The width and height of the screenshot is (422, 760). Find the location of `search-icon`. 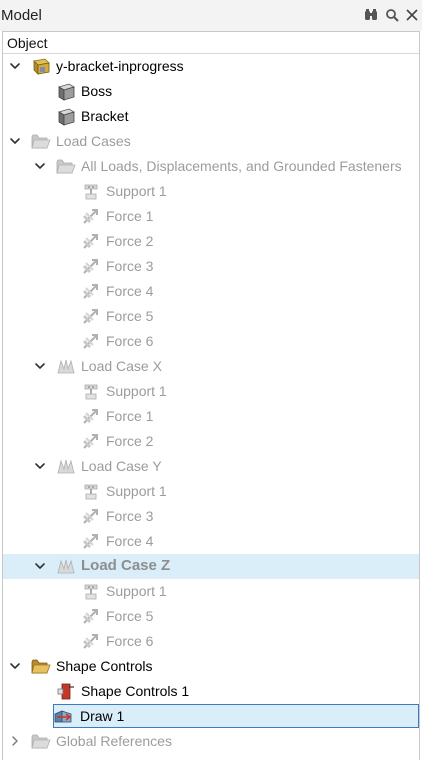

search-icon is located at coordinates (392, 15).